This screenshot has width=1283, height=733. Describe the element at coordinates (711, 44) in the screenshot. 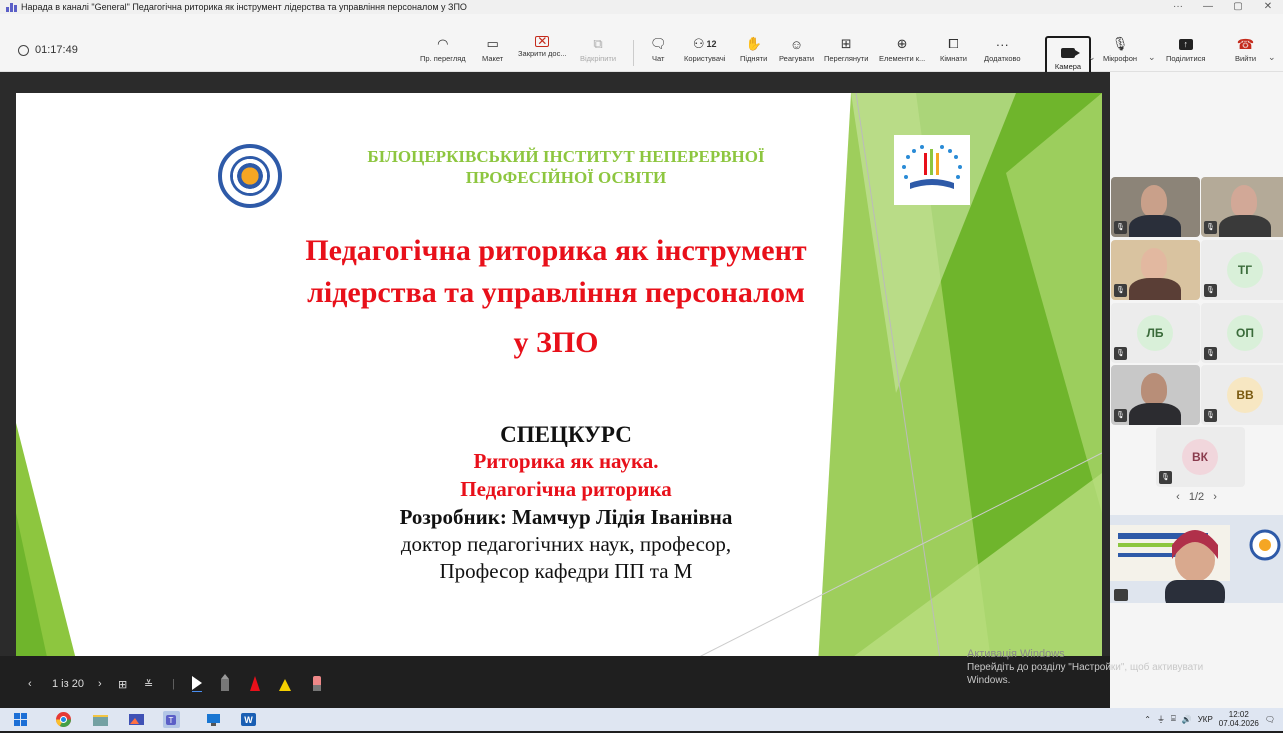

I see `people-count: 12` at that location.